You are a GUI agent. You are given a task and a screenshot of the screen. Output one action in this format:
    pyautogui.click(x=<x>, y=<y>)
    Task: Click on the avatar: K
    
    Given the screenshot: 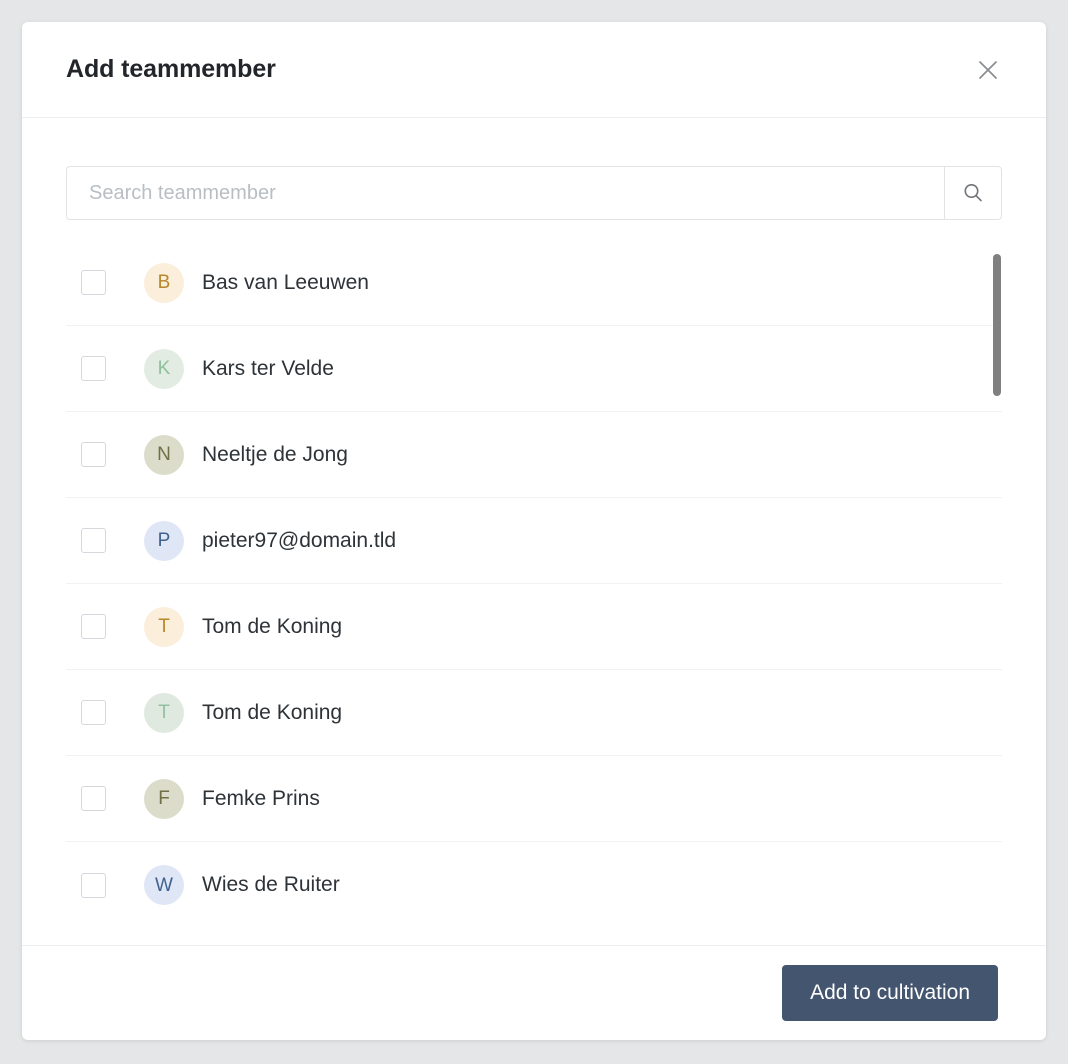 What is the action you would take?
    pyautogui.click(x=164, y=368)
    